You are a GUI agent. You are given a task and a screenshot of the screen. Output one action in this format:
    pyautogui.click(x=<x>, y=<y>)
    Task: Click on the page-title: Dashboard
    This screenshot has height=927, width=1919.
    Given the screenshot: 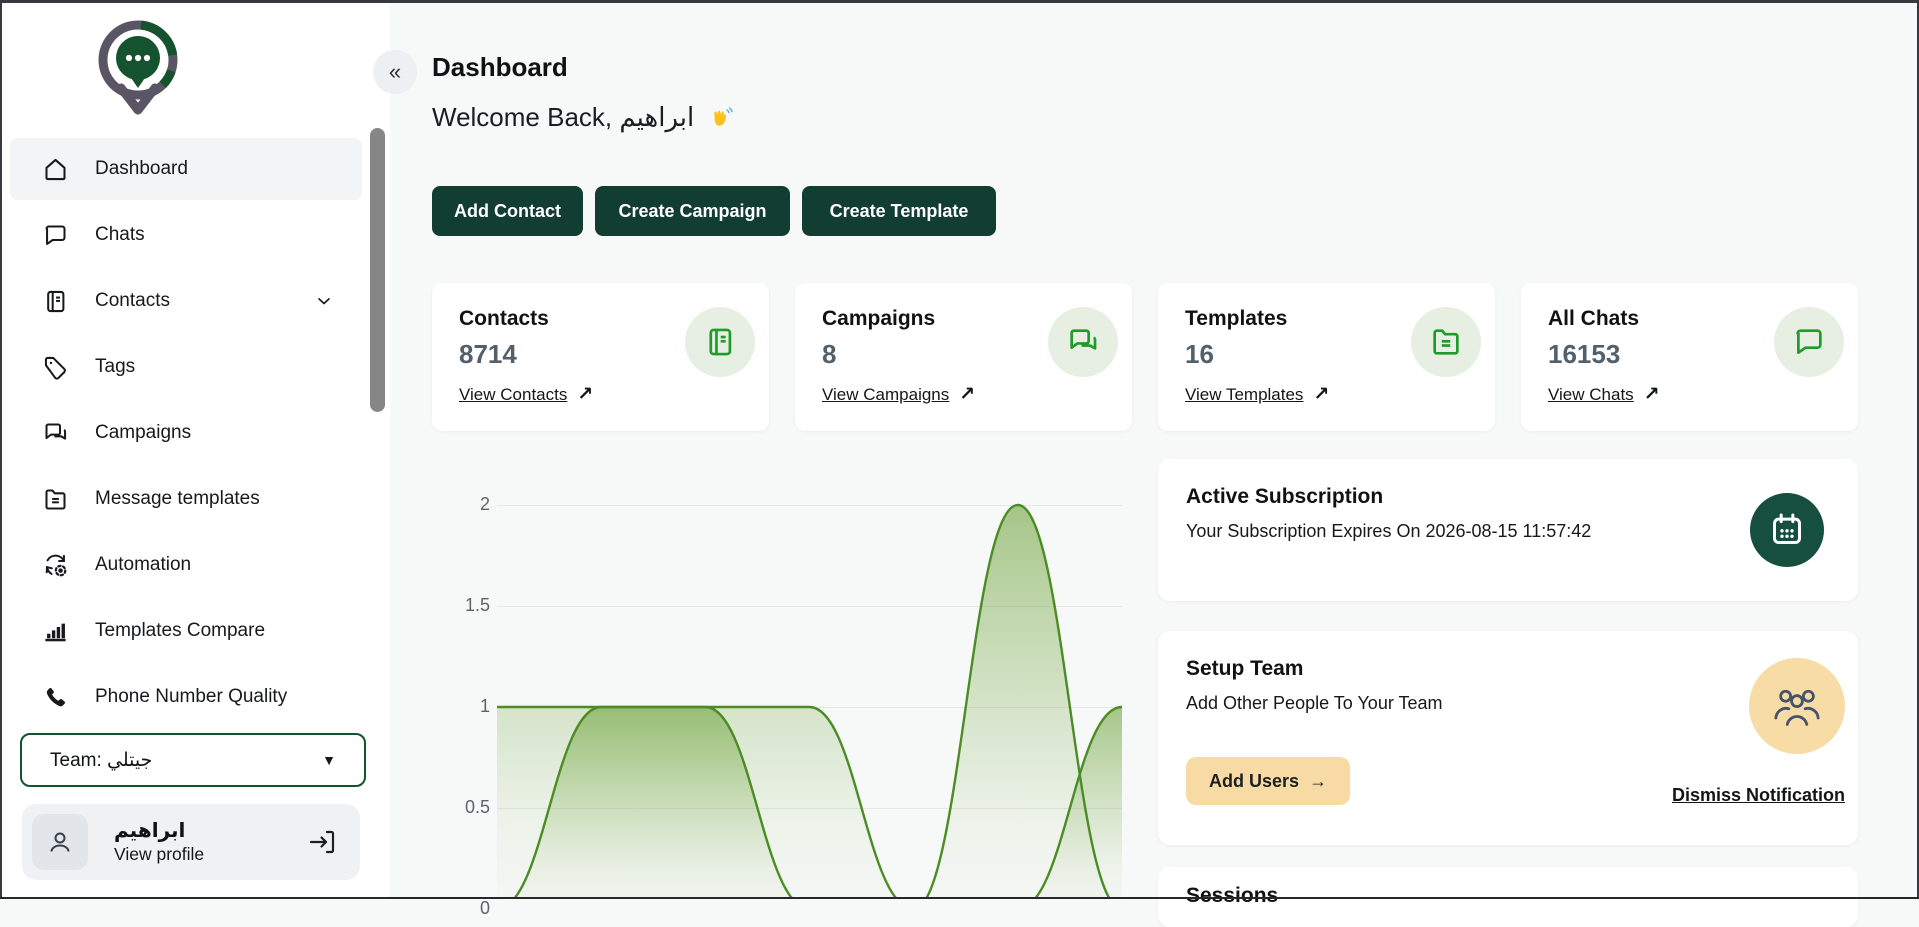 What is the action you would take?
    pyautogui.click(x=500, y=67)
    